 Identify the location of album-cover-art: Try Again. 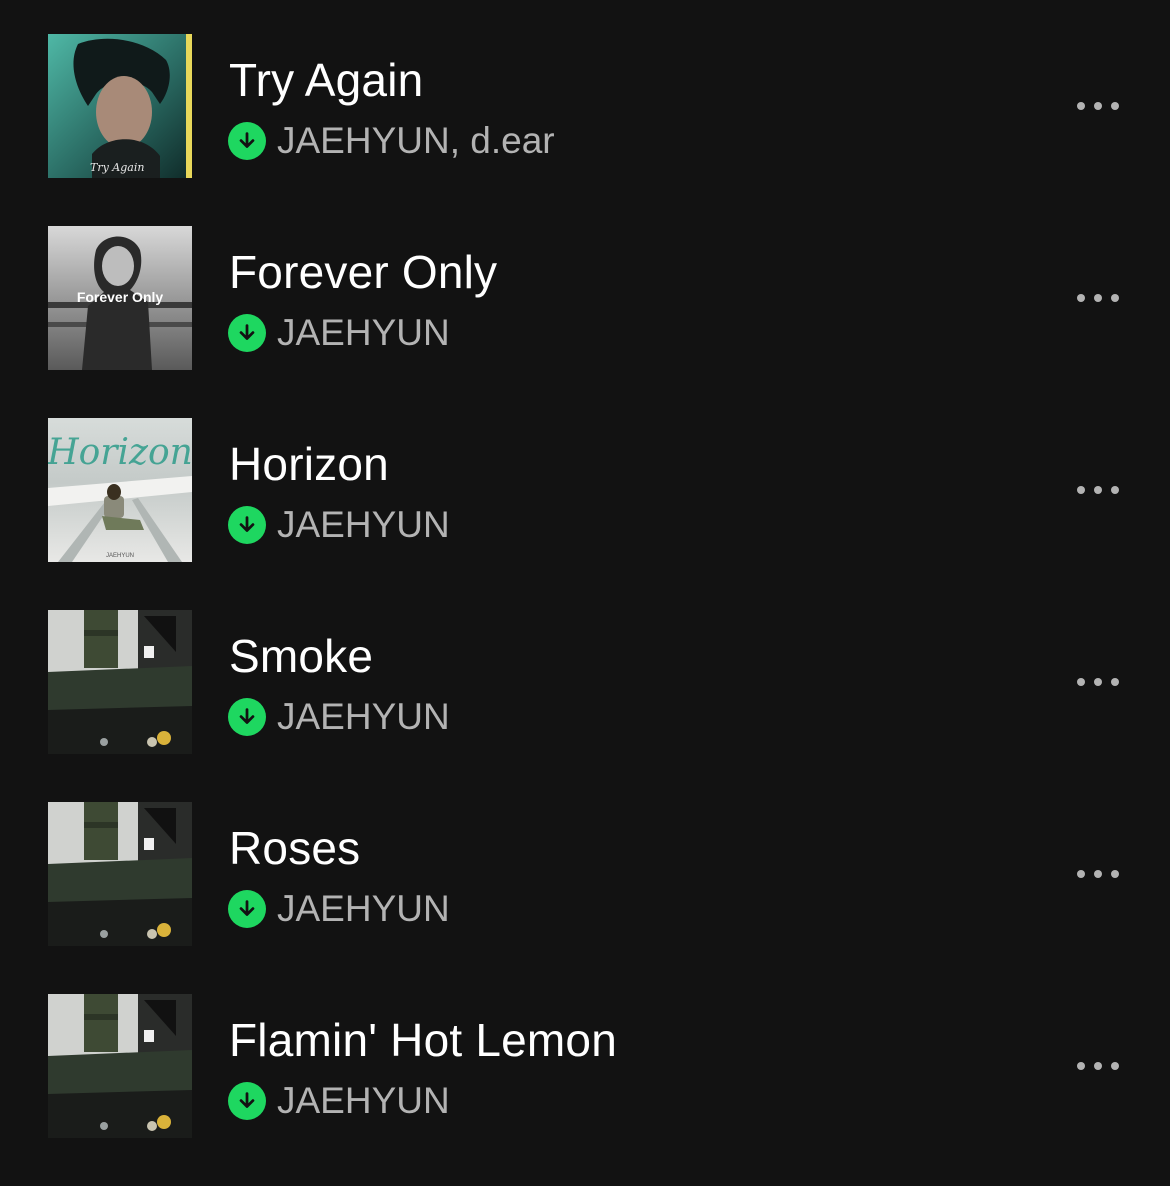
(120, 106).